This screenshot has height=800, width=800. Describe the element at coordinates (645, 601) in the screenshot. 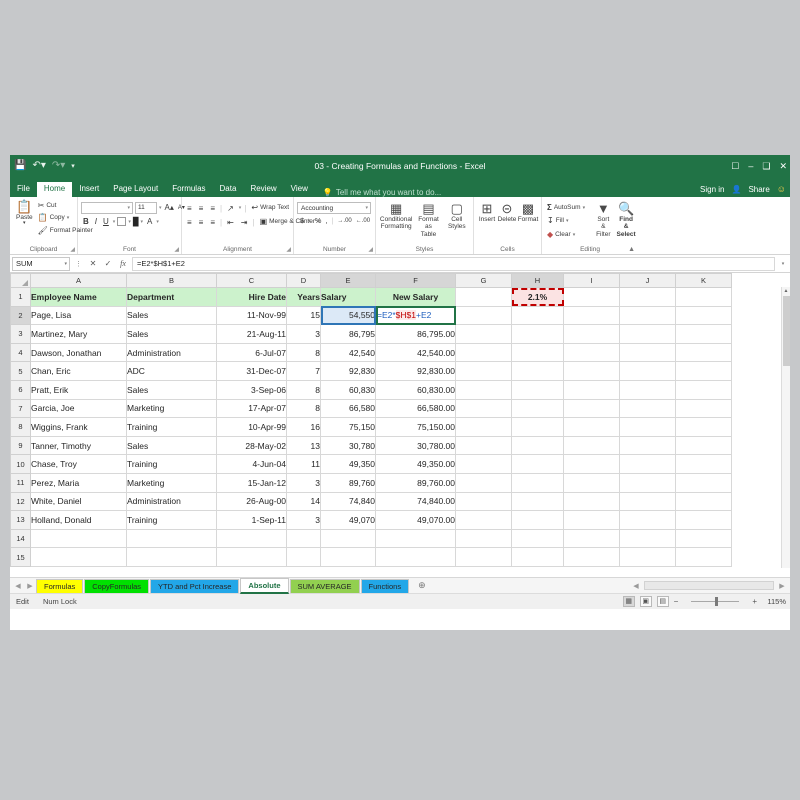

I see `page-layout-view-icon: ▣` at that location.